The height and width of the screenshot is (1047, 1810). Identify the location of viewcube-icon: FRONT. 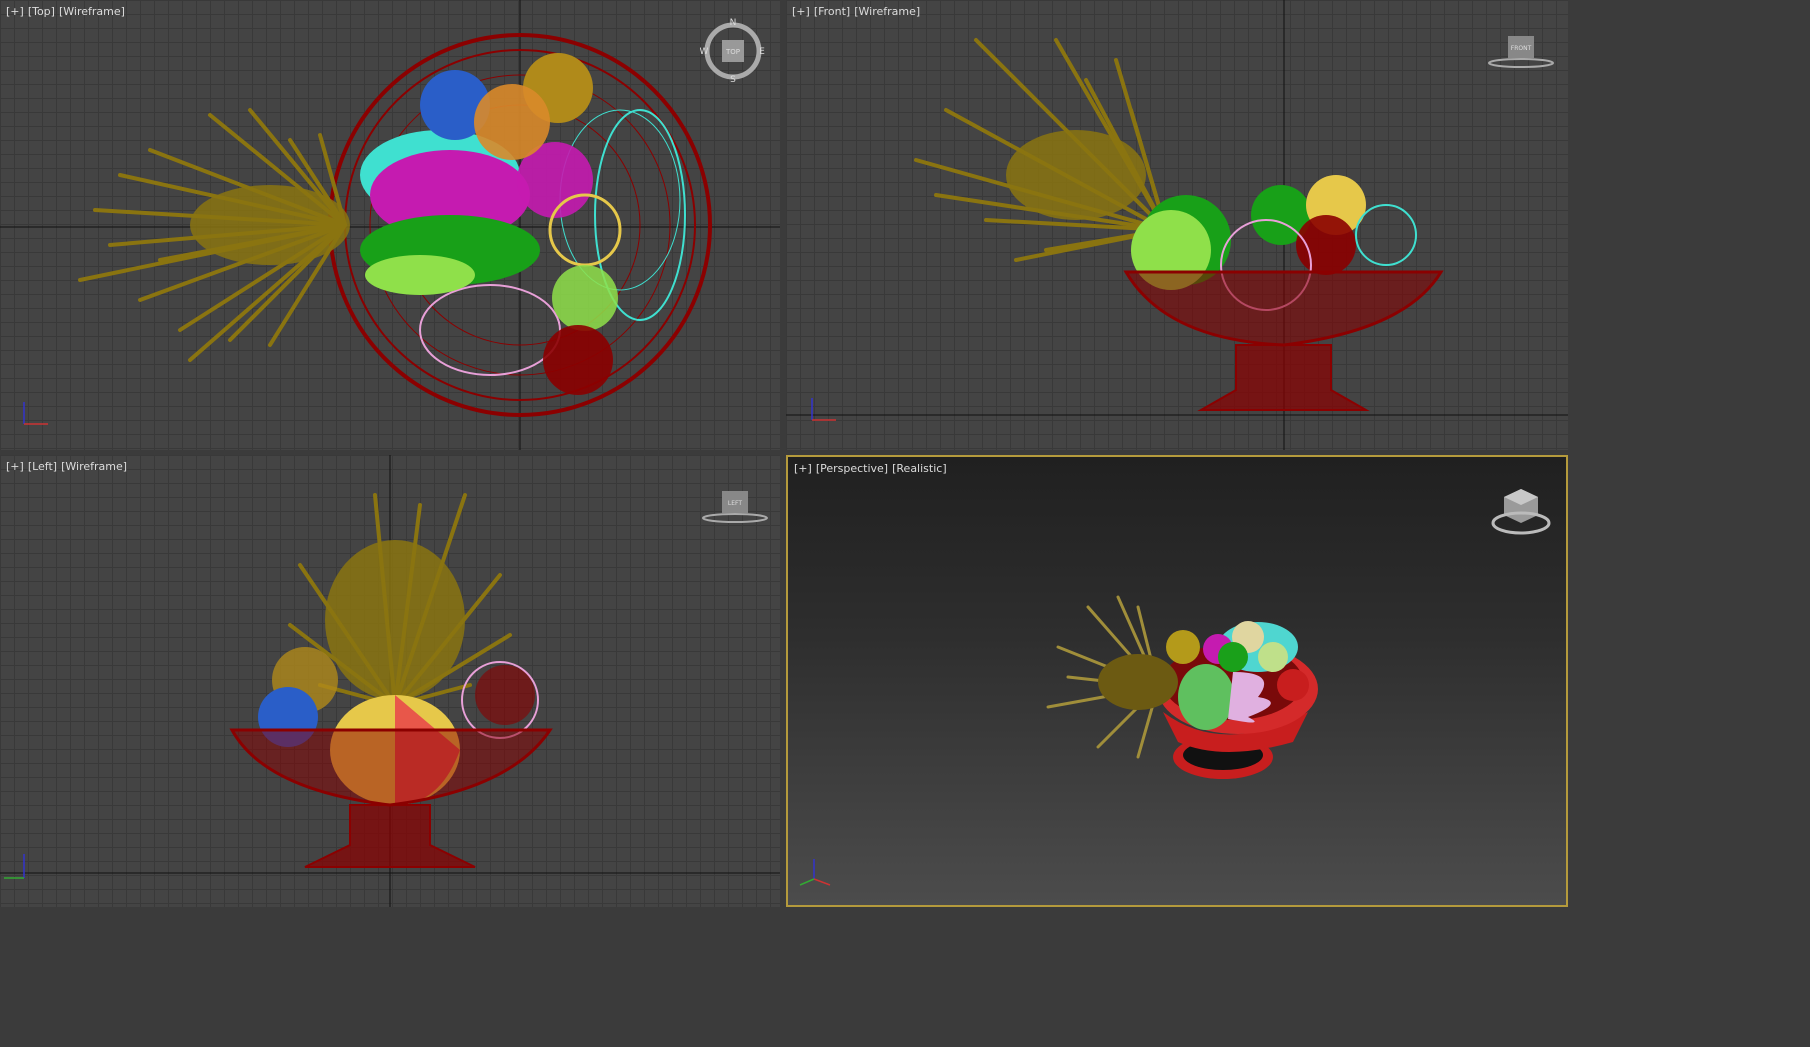
(1521, 52).